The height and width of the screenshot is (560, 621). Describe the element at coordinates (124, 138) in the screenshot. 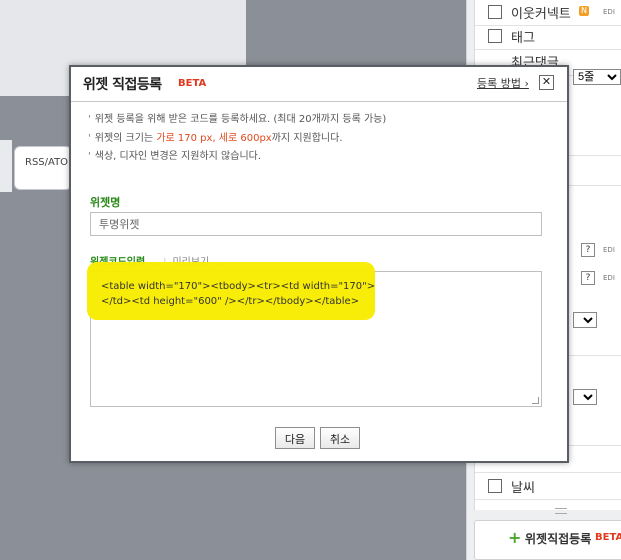

I see `note-text: 위젯의 크기는` at that location.